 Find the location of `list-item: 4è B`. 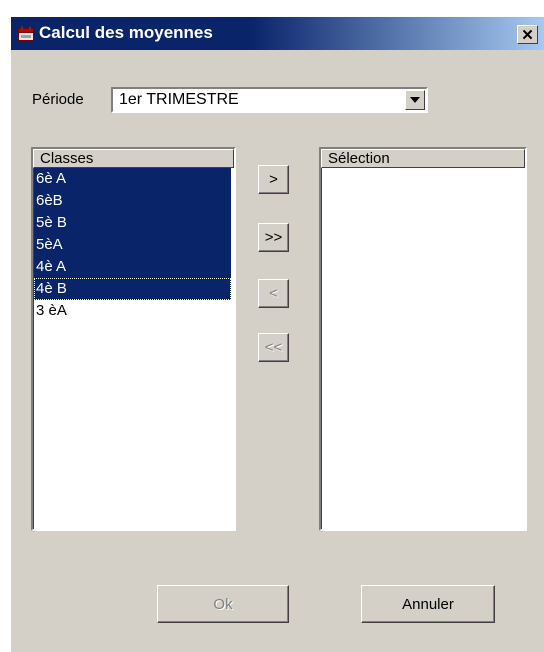

list-item: 4è B is located at coordinates (132, 289).